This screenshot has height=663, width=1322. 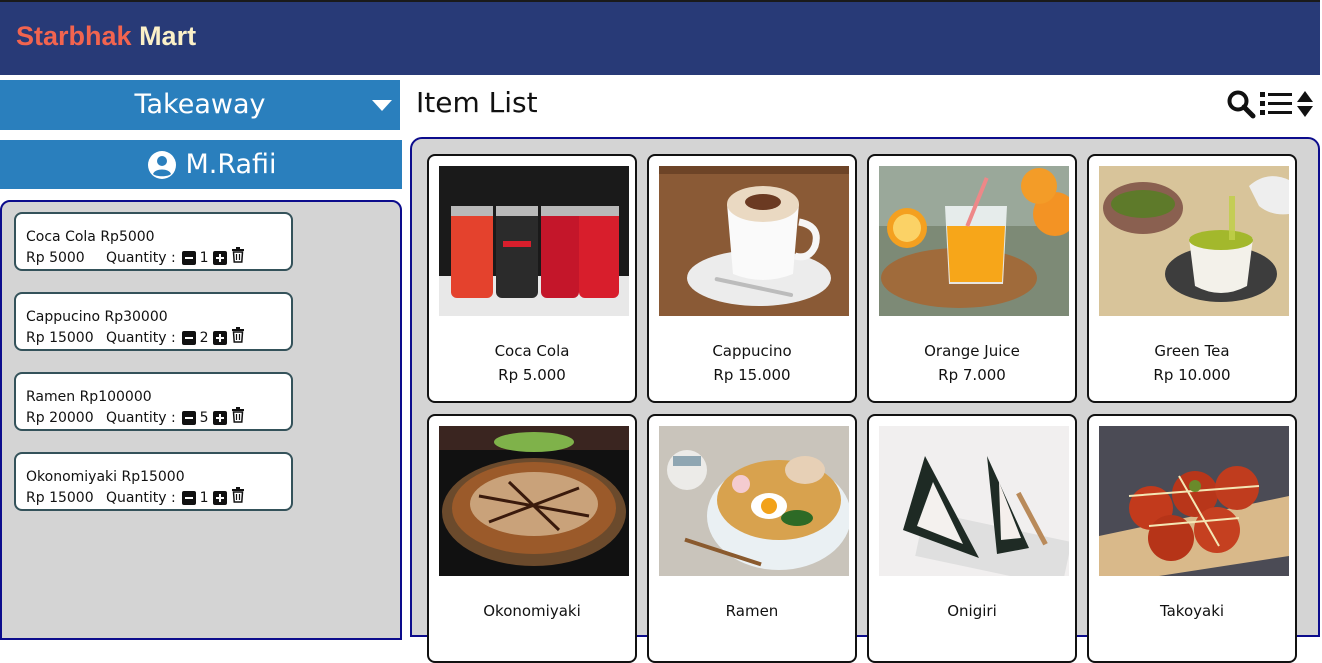 I want to click on user-name: M.Rafii, so click(x=231, y=164).